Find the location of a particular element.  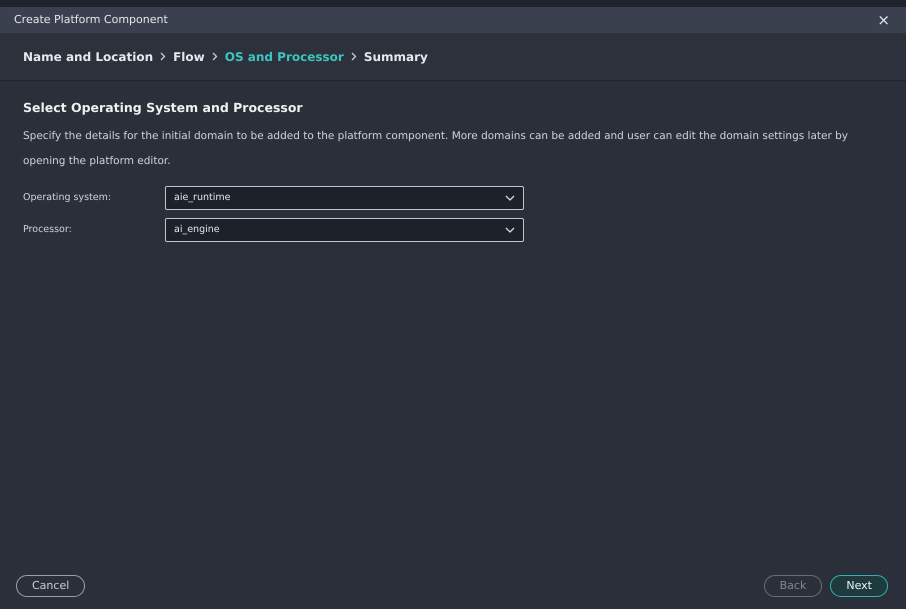

close-button: × is located at coordinates (883, 20).